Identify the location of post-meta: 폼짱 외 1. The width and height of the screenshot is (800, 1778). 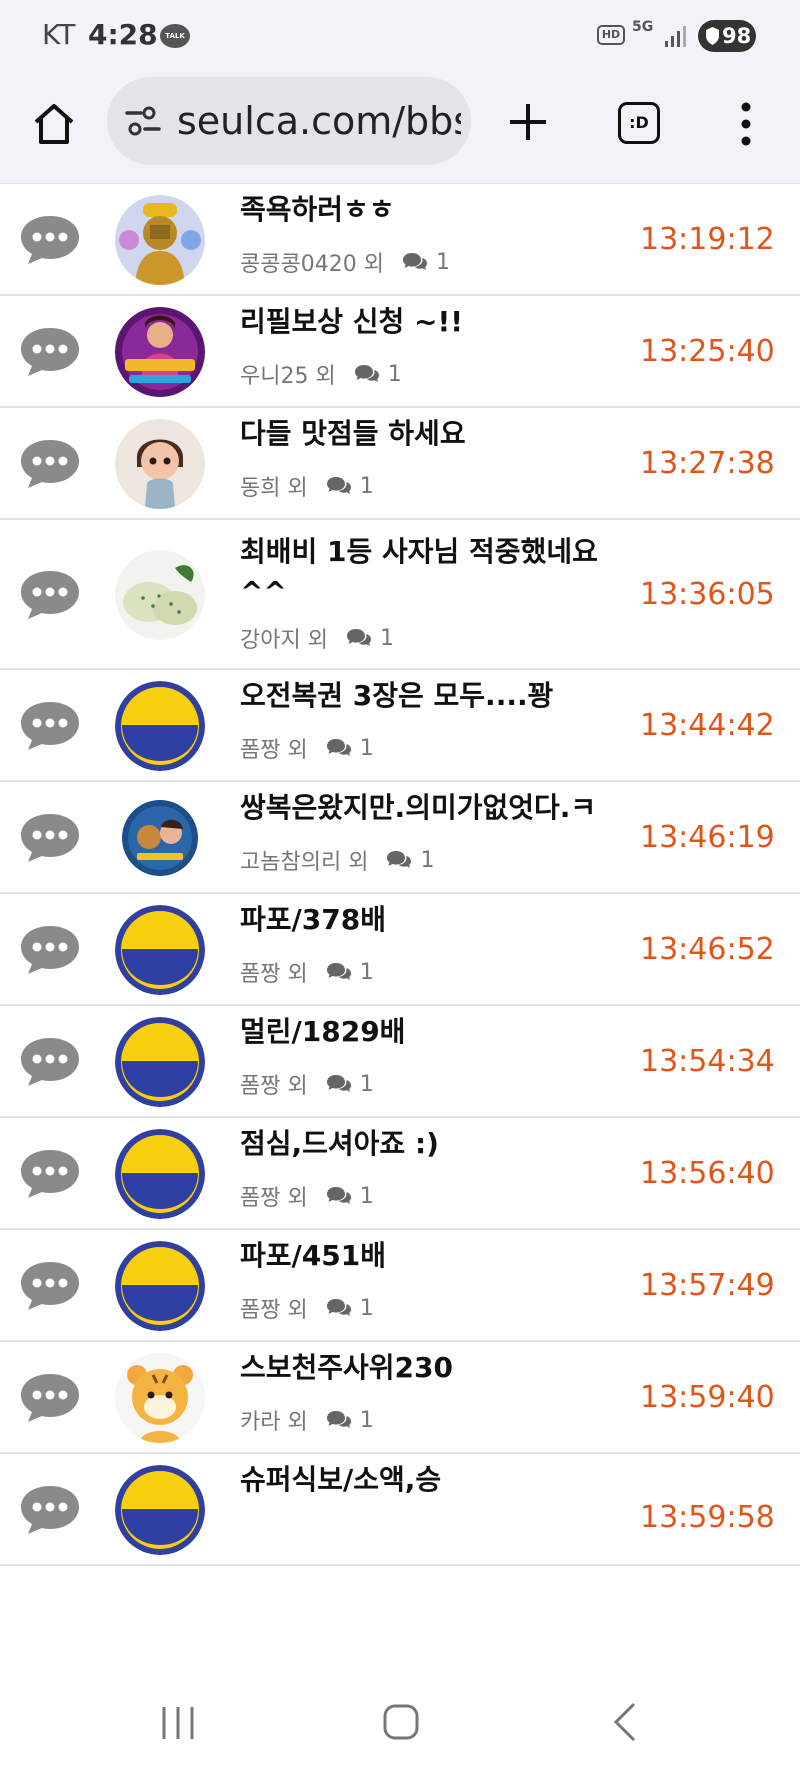
(307, 1308).